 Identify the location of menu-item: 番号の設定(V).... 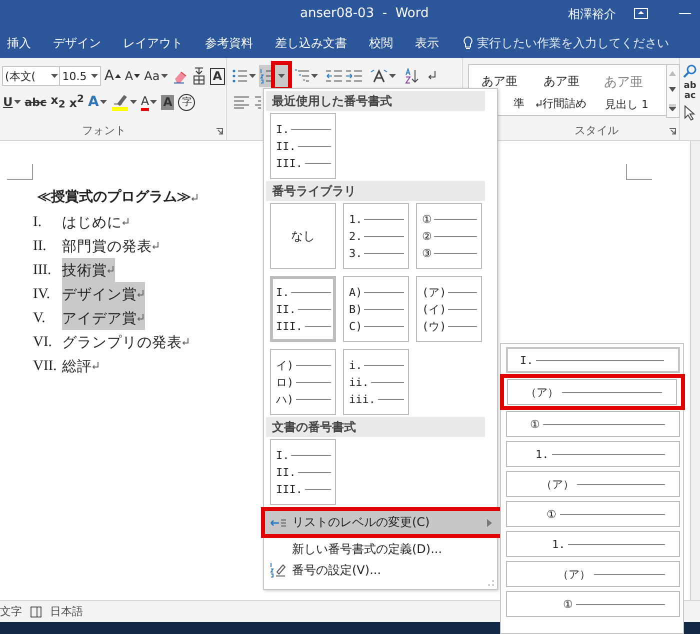
(380, 570).